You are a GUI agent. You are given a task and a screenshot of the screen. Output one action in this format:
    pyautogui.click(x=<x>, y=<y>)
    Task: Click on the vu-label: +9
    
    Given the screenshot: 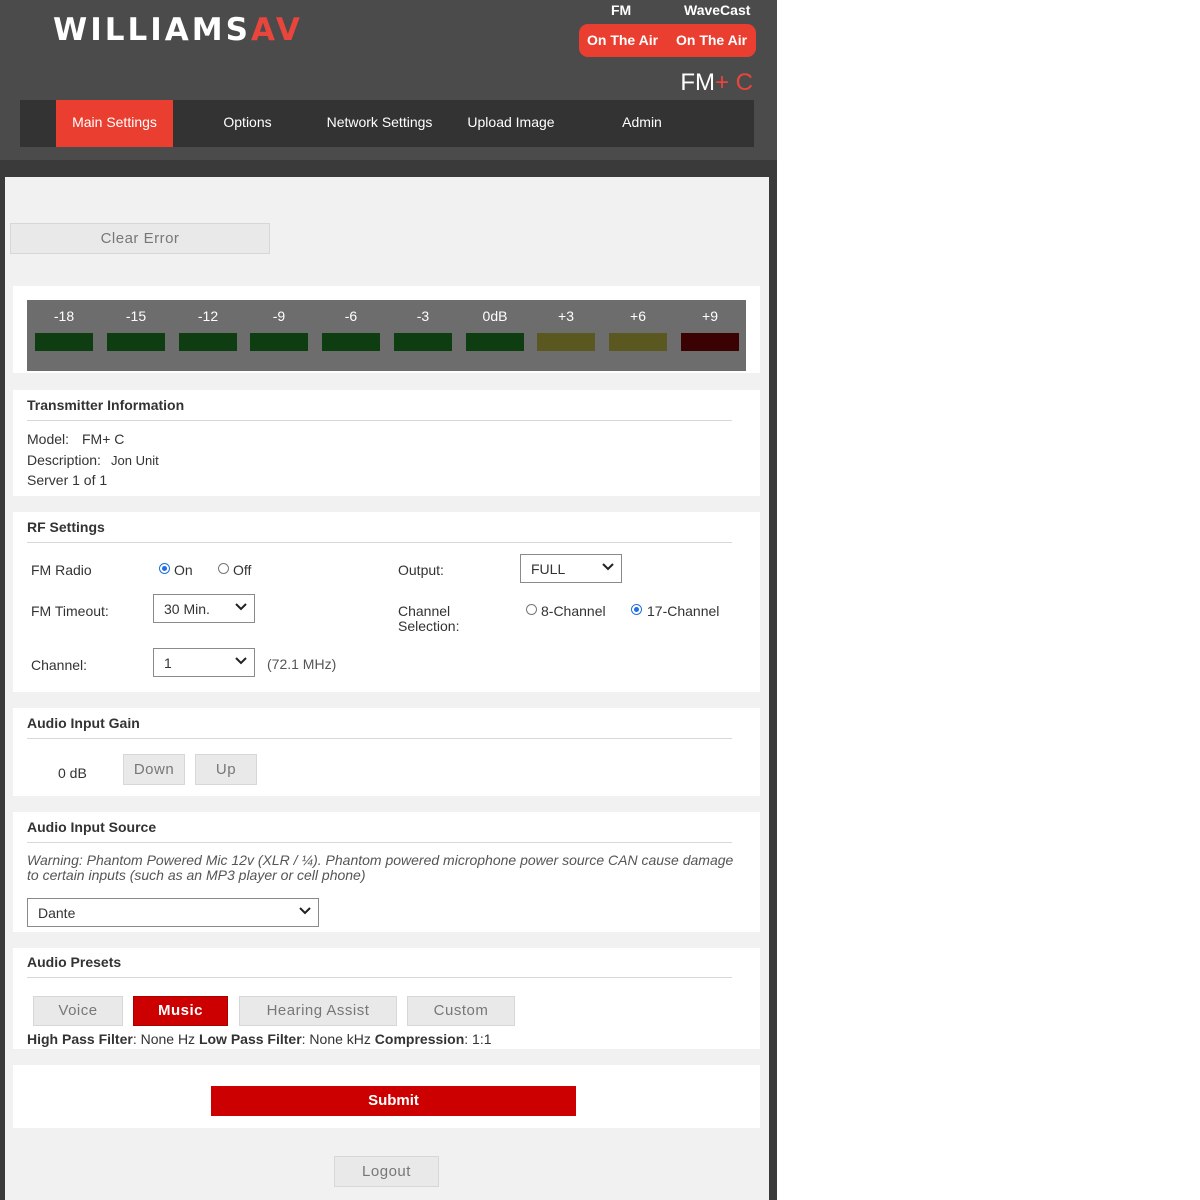 What is the action you would take?
    pyautogui.click(x=710, y=316)
    